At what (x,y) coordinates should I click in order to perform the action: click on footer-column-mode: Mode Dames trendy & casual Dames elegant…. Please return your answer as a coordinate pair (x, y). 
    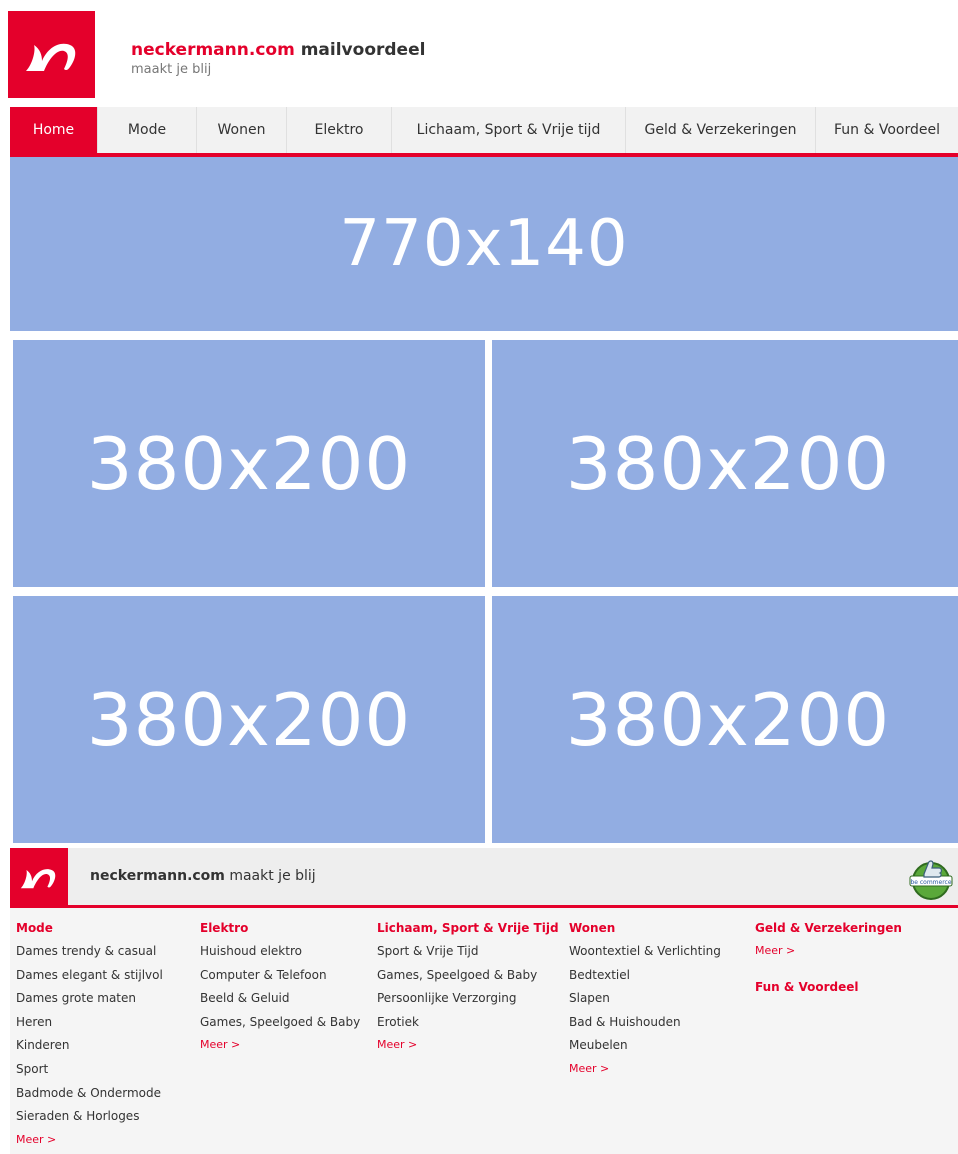
    Looking at the image, I should click on (89, 1037).